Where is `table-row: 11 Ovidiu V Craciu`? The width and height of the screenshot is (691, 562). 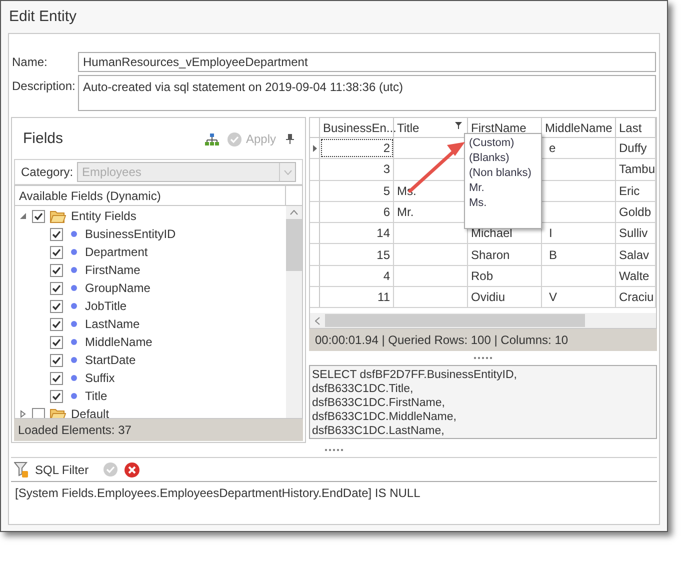 table-row: 11 Ovidiu V Craciu is located at coordinates (483, 297).